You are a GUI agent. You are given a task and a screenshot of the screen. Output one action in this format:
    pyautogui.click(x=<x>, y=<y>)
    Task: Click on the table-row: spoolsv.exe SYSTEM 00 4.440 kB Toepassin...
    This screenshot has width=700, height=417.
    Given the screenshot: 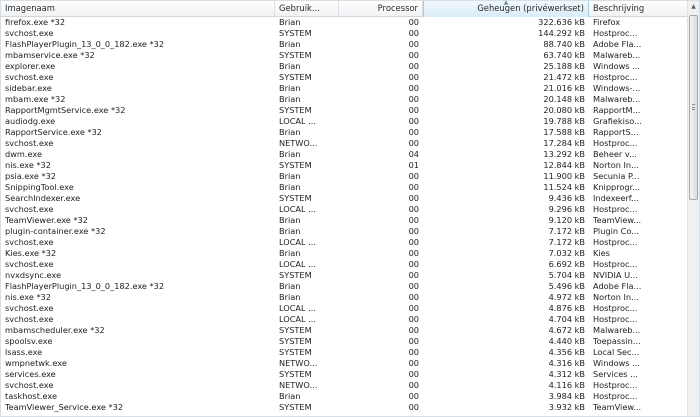 What is the action you would take?
    pyautogui.click(x=345, y=341)
    